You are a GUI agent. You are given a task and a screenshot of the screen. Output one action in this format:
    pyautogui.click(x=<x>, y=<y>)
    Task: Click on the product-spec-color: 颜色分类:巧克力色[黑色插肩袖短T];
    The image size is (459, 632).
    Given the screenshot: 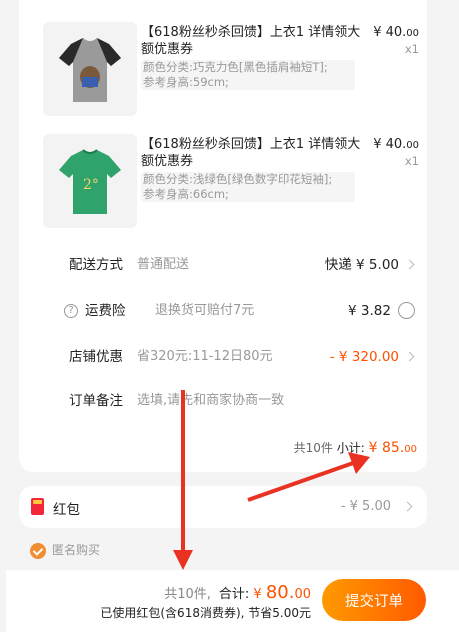 What is the action you would take?
    pyautogui.click(x=235, y=67)
    